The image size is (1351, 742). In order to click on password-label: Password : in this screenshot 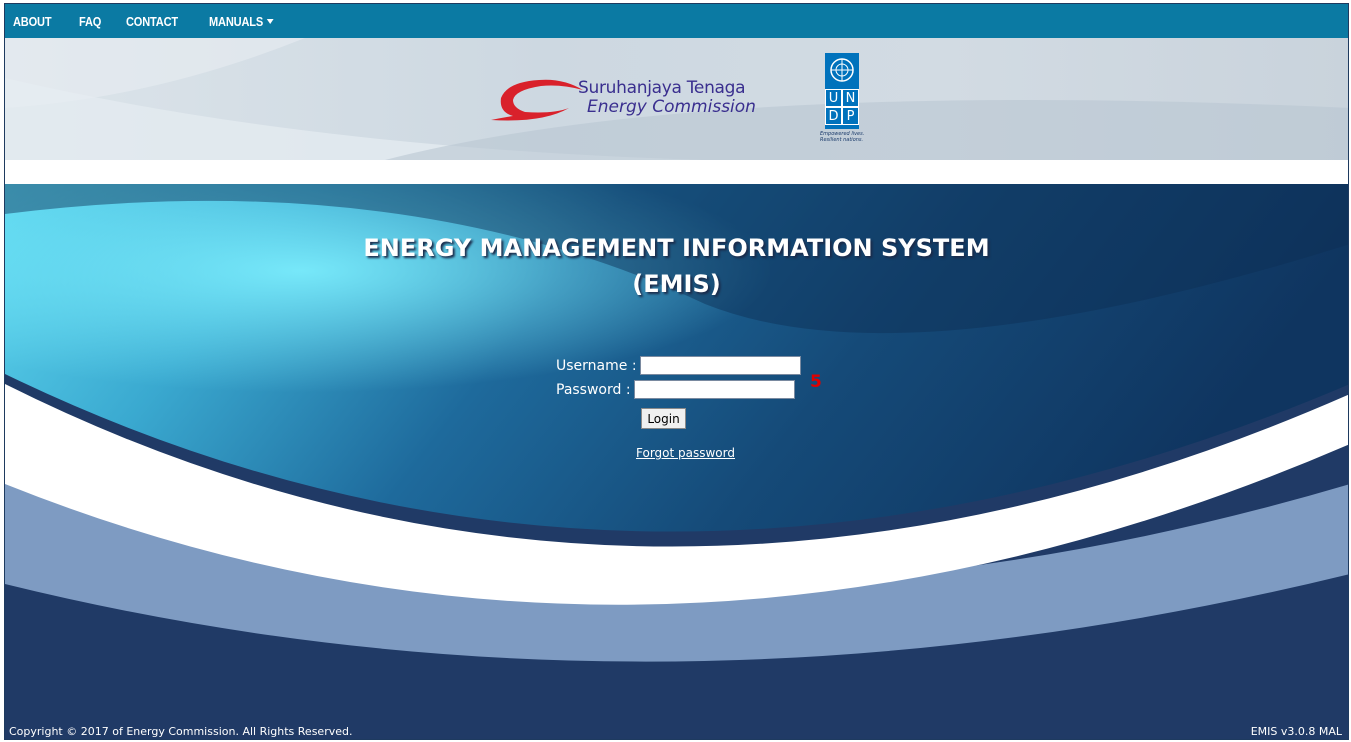, I will do `click(593, 389)`.